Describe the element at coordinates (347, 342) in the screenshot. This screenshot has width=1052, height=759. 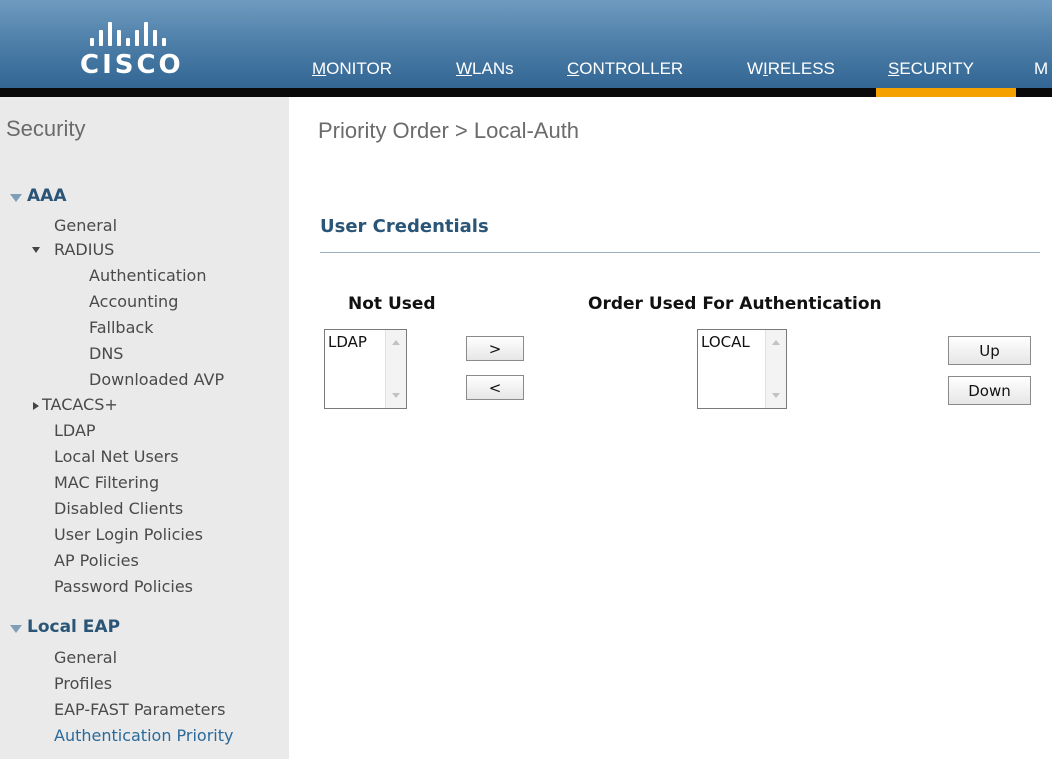
I see `list-item: LDAP` at that location.